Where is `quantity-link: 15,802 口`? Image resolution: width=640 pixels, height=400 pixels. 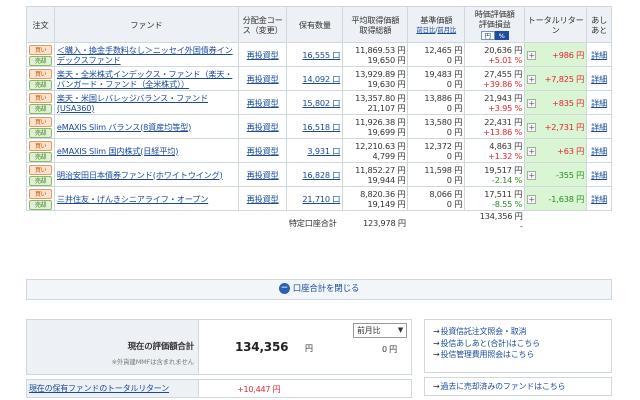 quantity-link: 15,802 口 is located at coordinates (315, 102).